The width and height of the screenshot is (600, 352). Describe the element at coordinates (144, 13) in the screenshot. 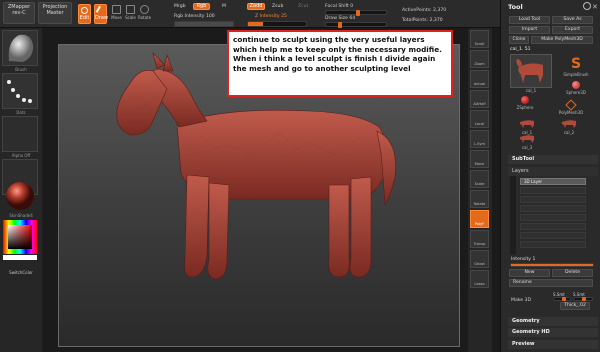

I see `rotate-tool-button: Rotate` at that location.